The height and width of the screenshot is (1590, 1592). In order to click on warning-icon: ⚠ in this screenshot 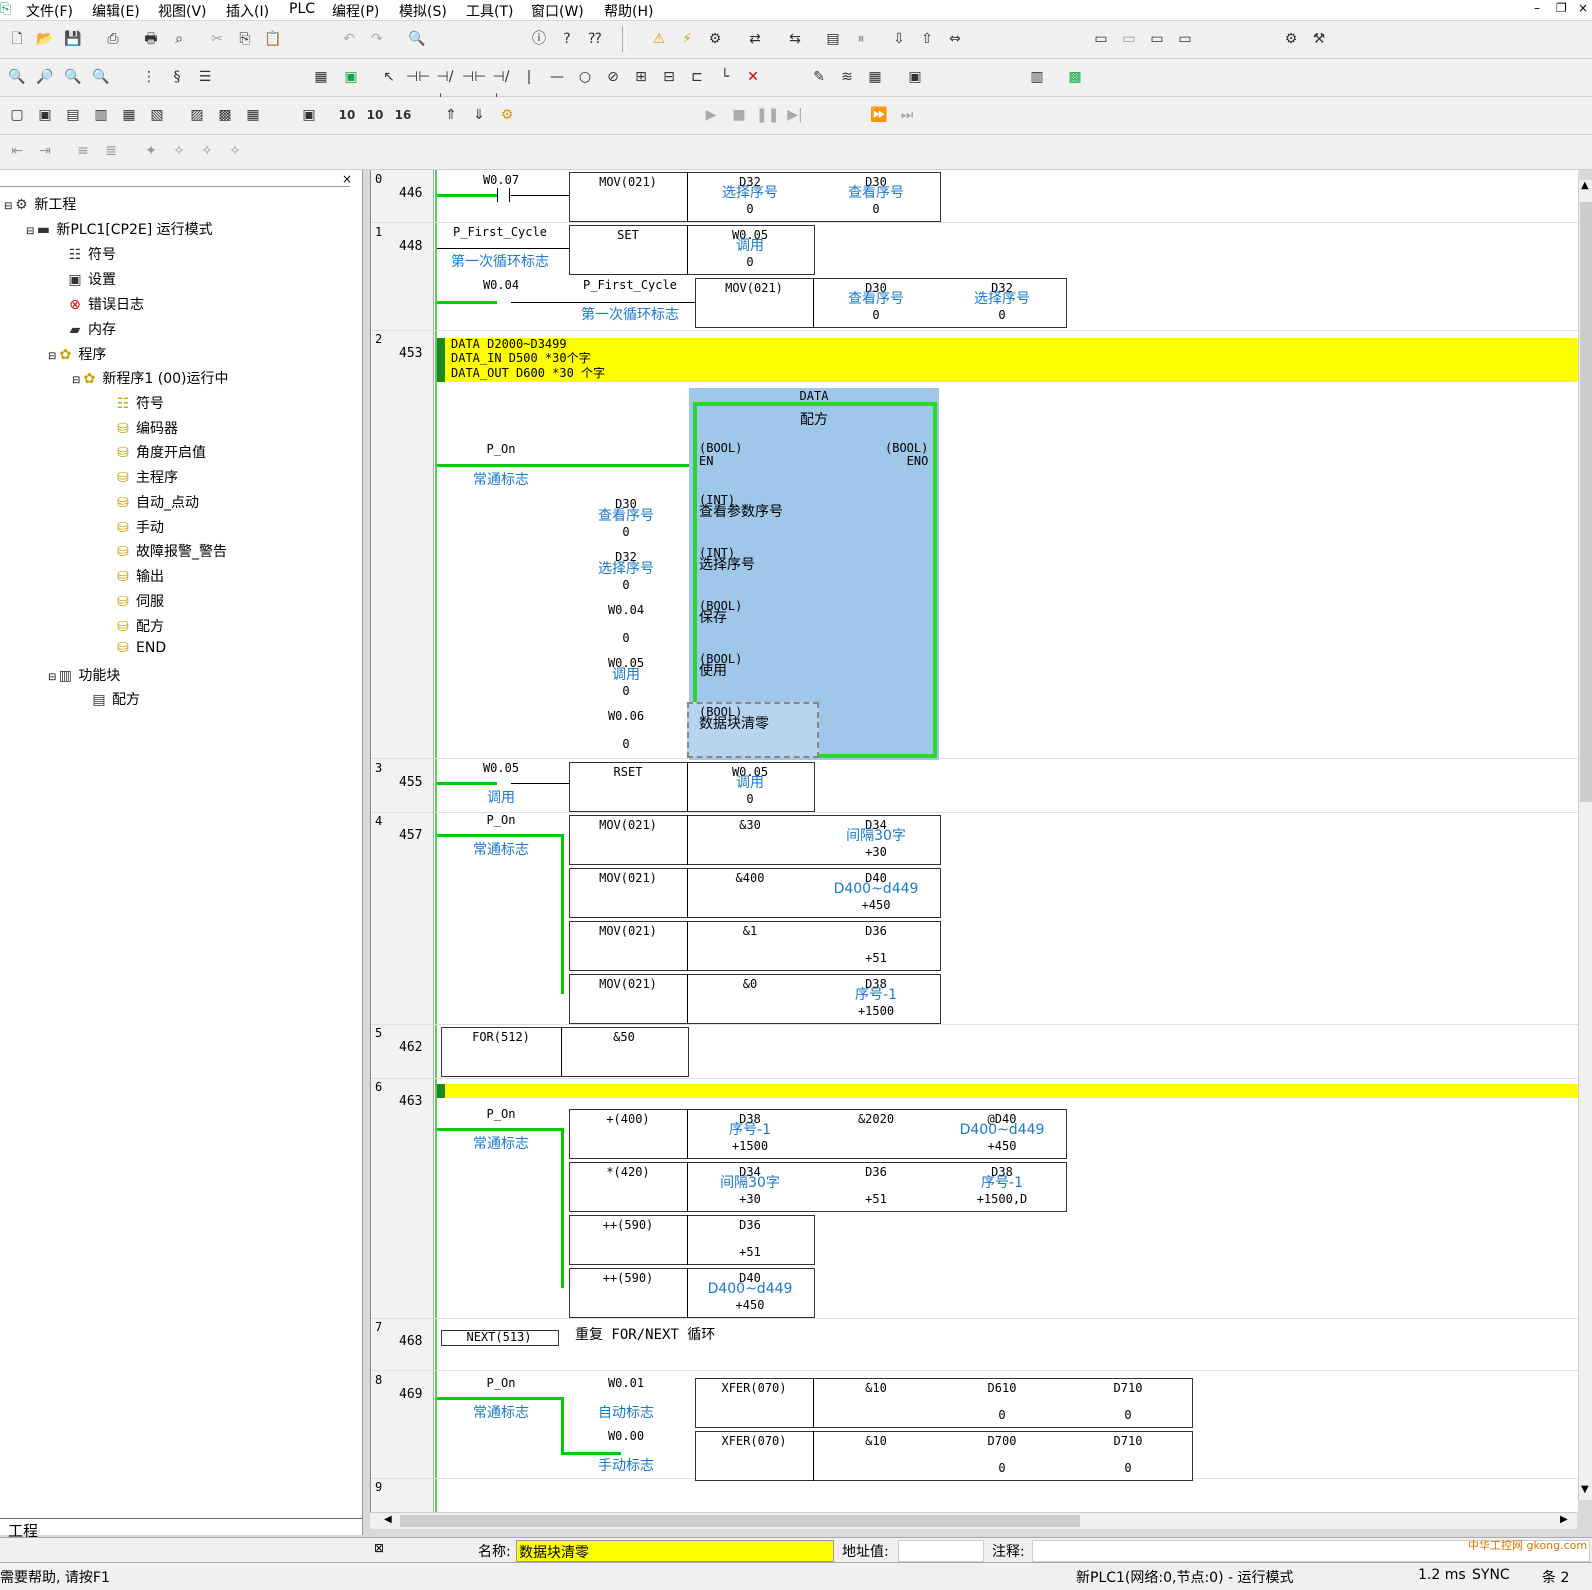, I will do `click(659, 39)`.